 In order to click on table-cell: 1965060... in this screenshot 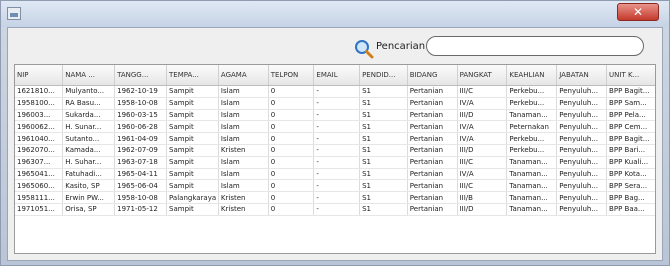, I will do `click(39, 186)`.